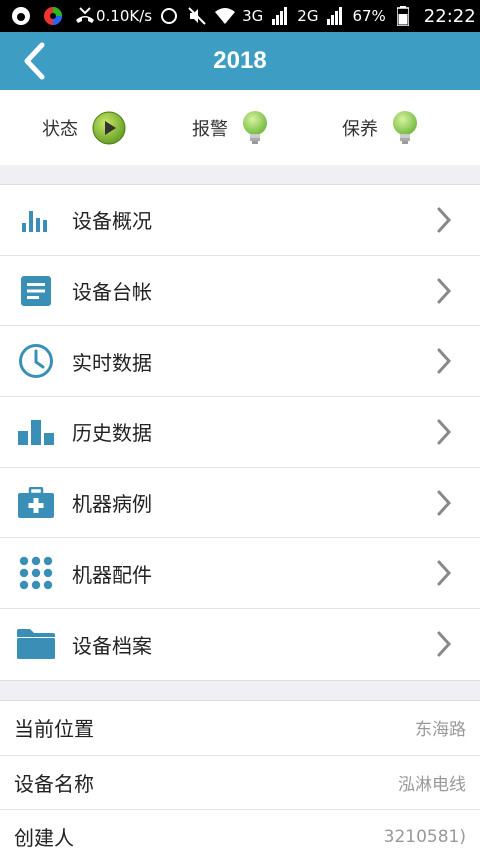  Describe the element at coordinates (255, 127) in the screenshot. I see `alarm-bulb-icon` at that location.